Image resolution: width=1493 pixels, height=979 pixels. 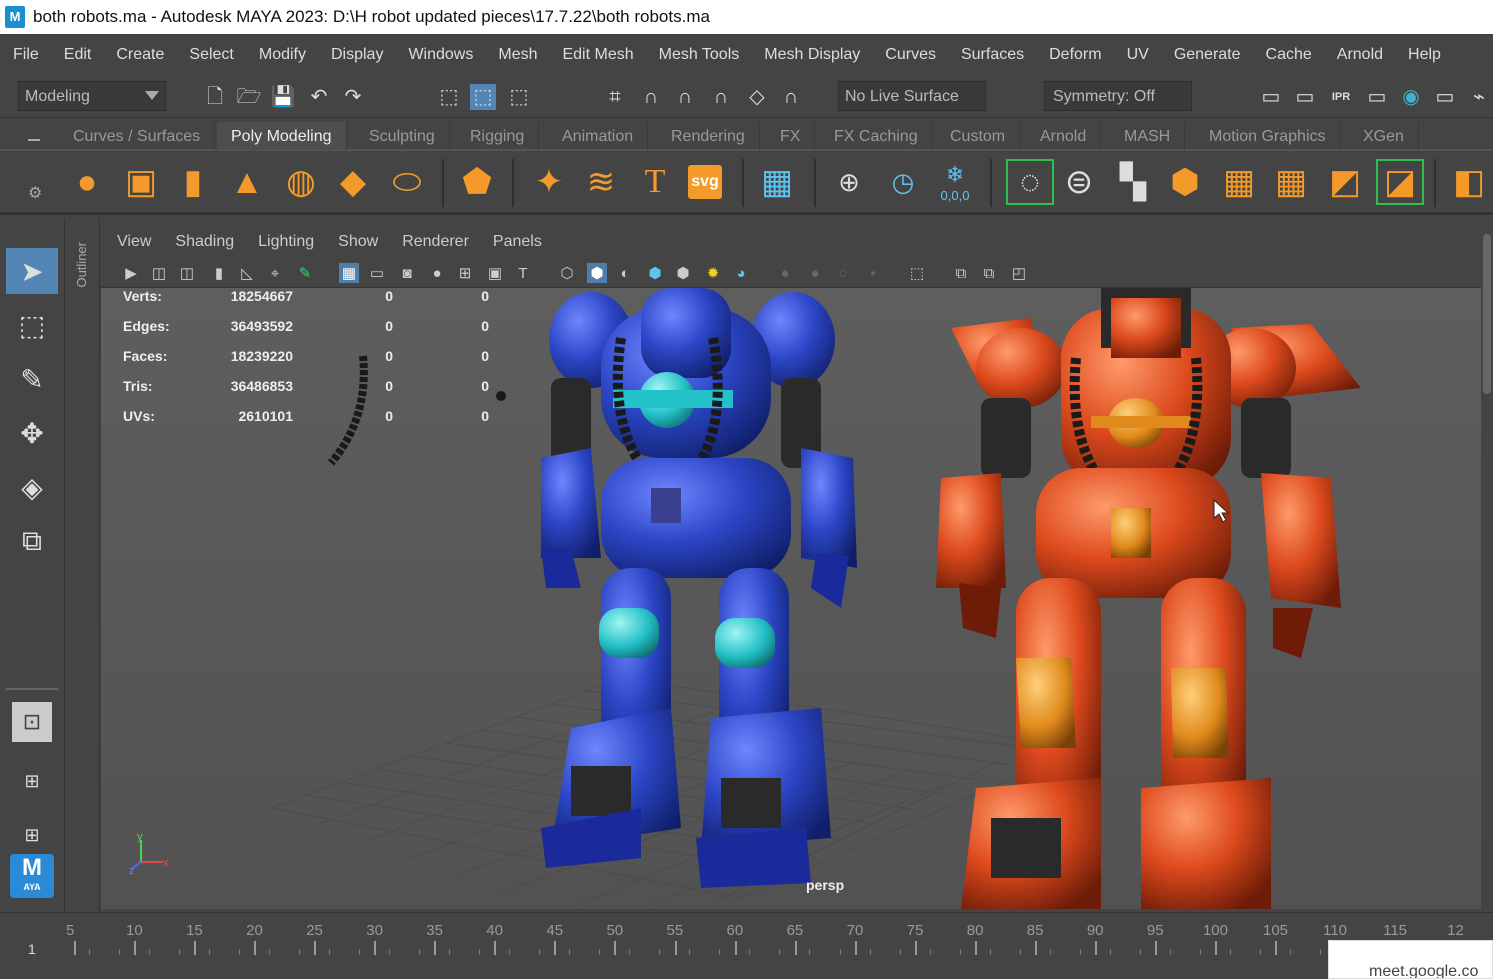 What do you see at coordinates (134, 242) in the screenshot?
I see `panel-menu-view: View` at bounding box center [134, 242].